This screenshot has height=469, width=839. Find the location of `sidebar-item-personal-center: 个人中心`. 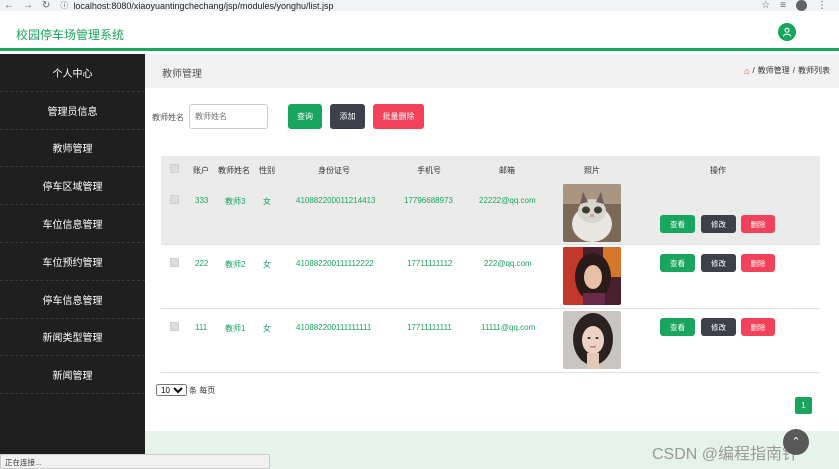

sidebar-item-personal-center: 个人中心 is located at coordinates (72, 73).